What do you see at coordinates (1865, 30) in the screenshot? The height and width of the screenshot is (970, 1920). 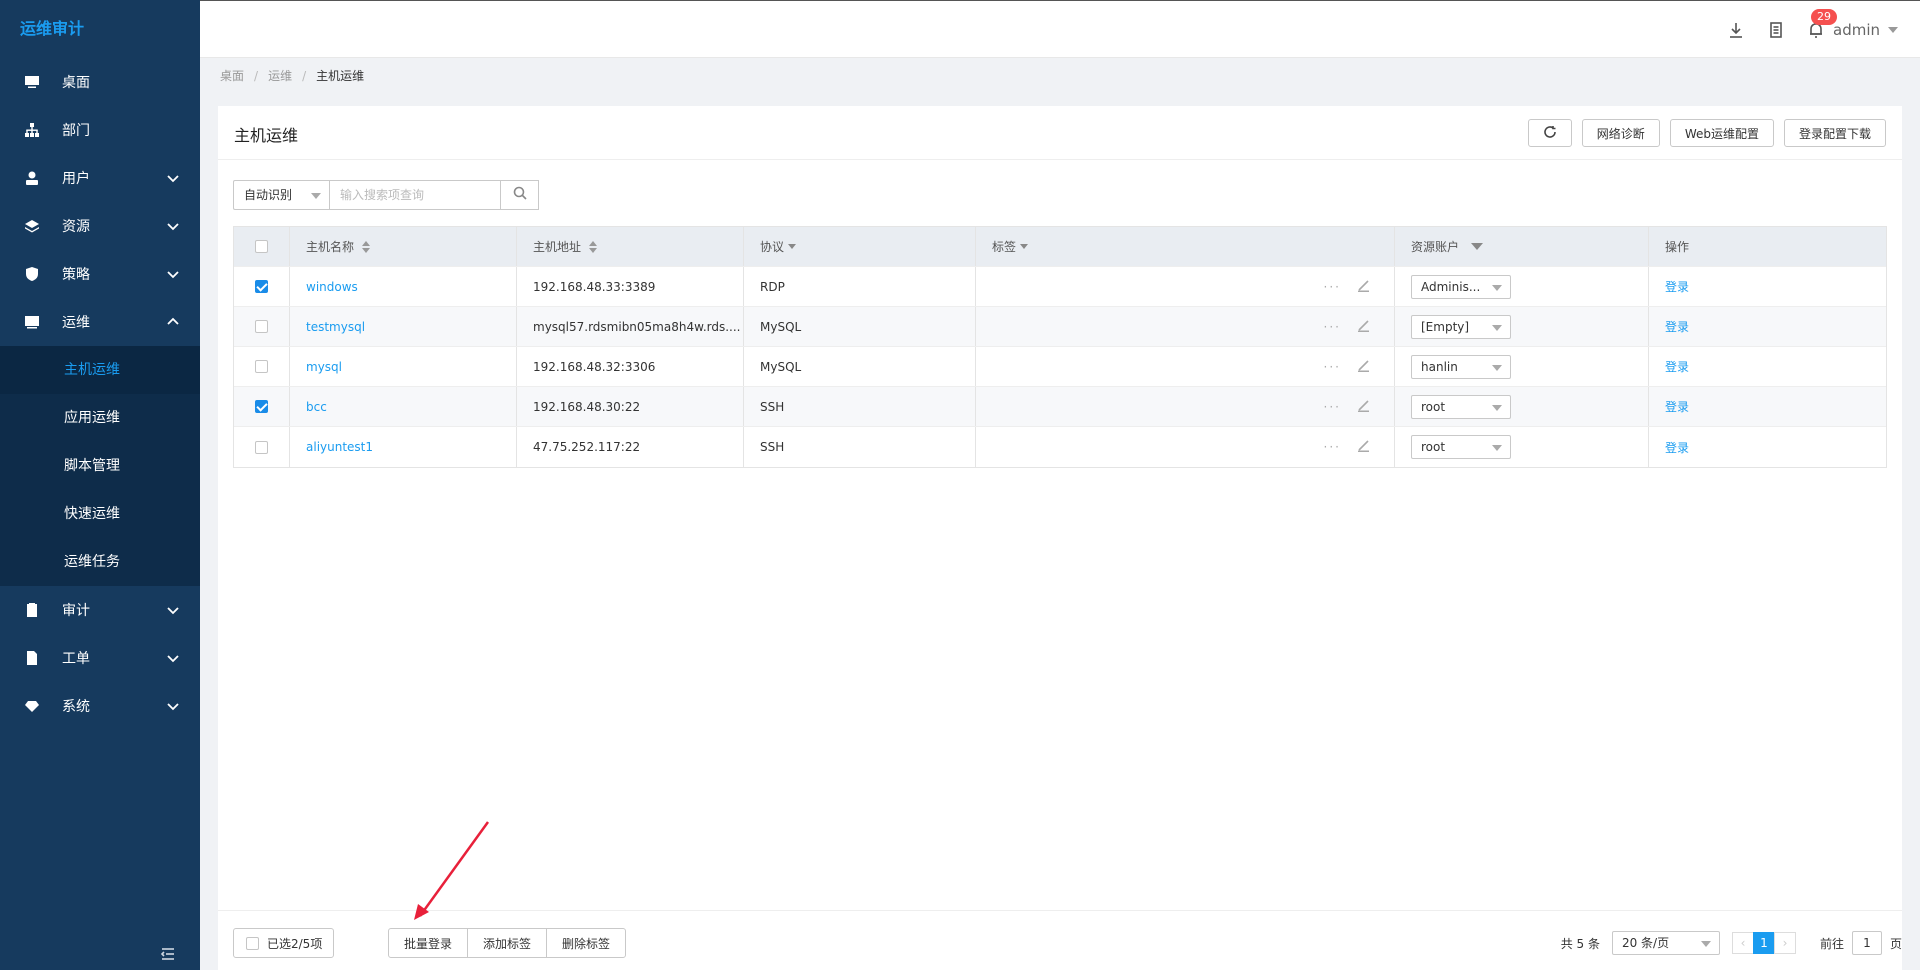 I see `user-menu: admin` at bounding box center [1865, 30].